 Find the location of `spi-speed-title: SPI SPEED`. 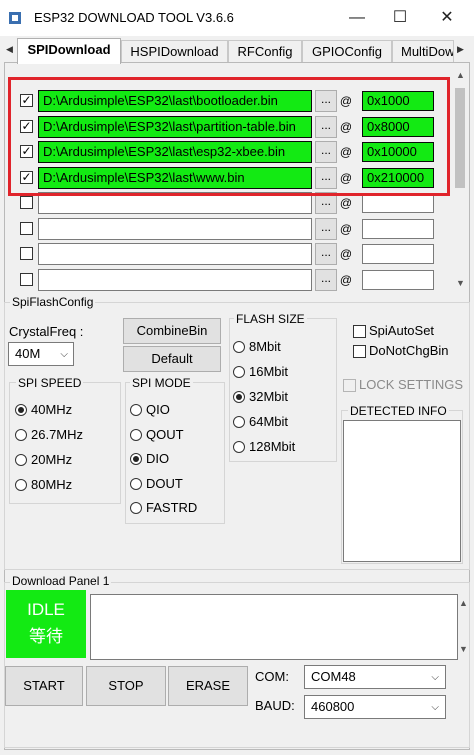

spi-speed-title: SPI SPEED is located at coordinates (50, 383).